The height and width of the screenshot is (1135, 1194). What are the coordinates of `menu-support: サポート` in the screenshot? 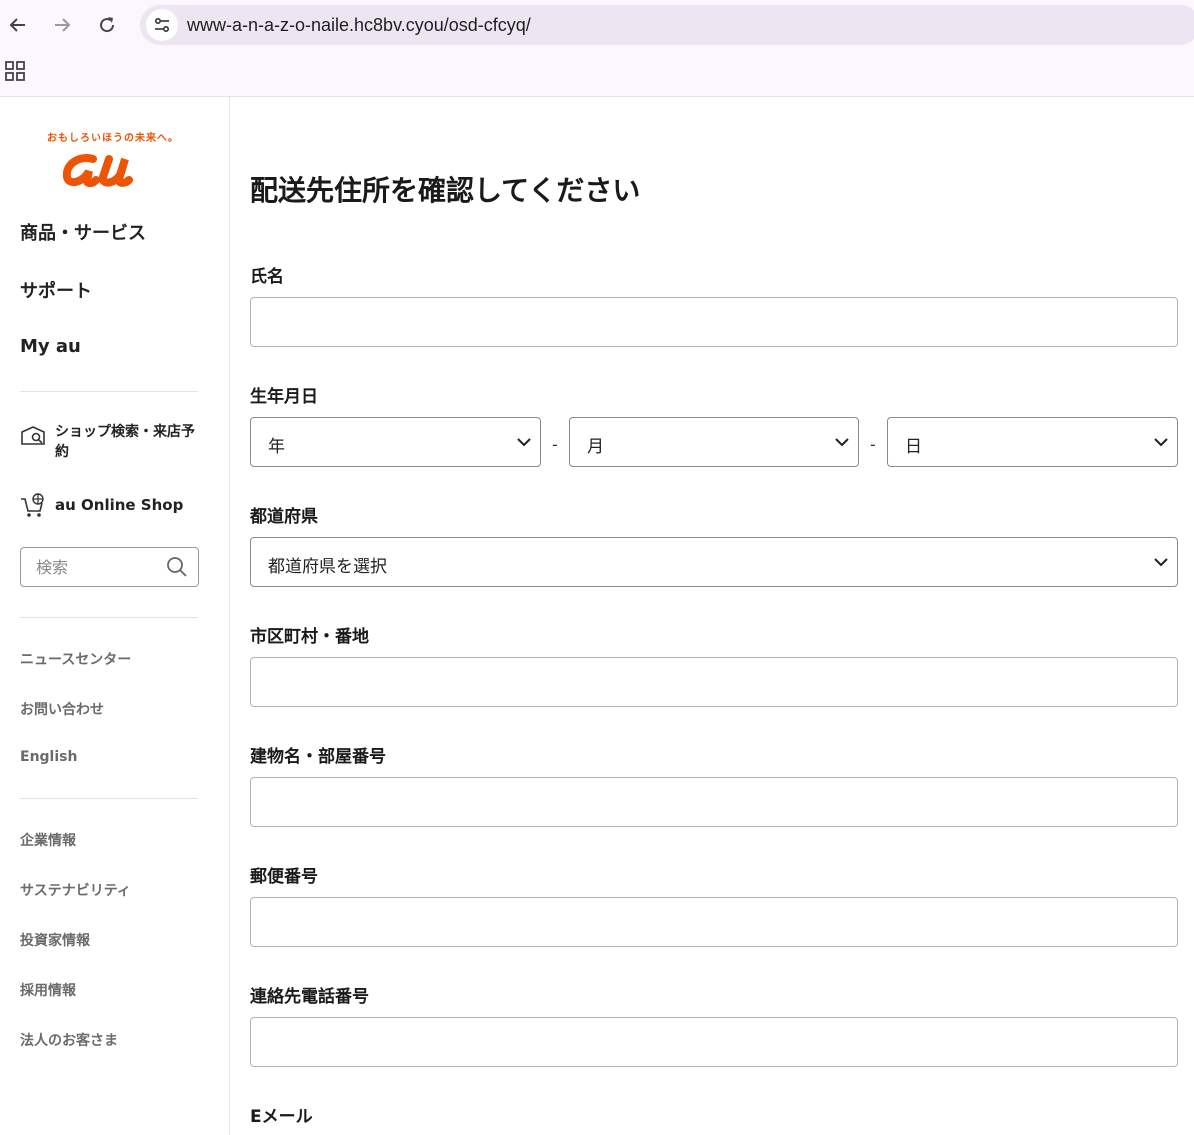 It's located at (56, 290).